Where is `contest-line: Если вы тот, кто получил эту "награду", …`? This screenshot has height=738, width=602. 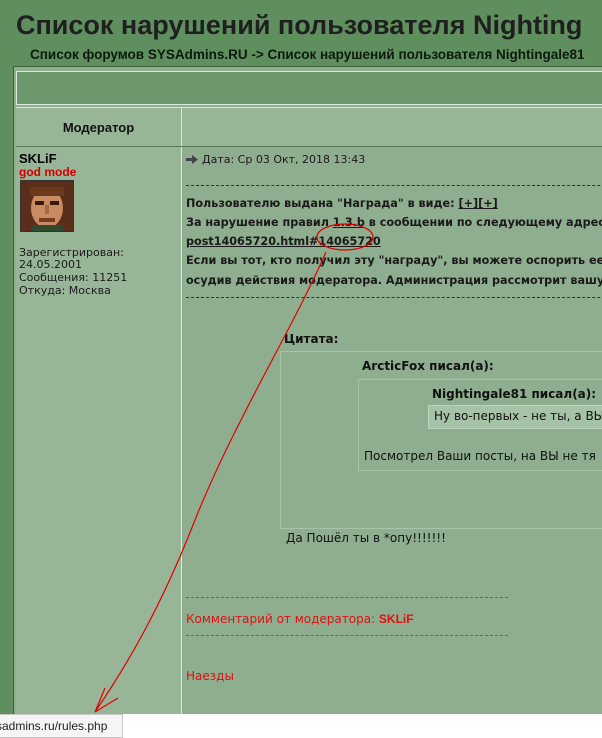
contest-line: Если вы тот, кто получил эту "награду", … is located at coordinates (394, 260).